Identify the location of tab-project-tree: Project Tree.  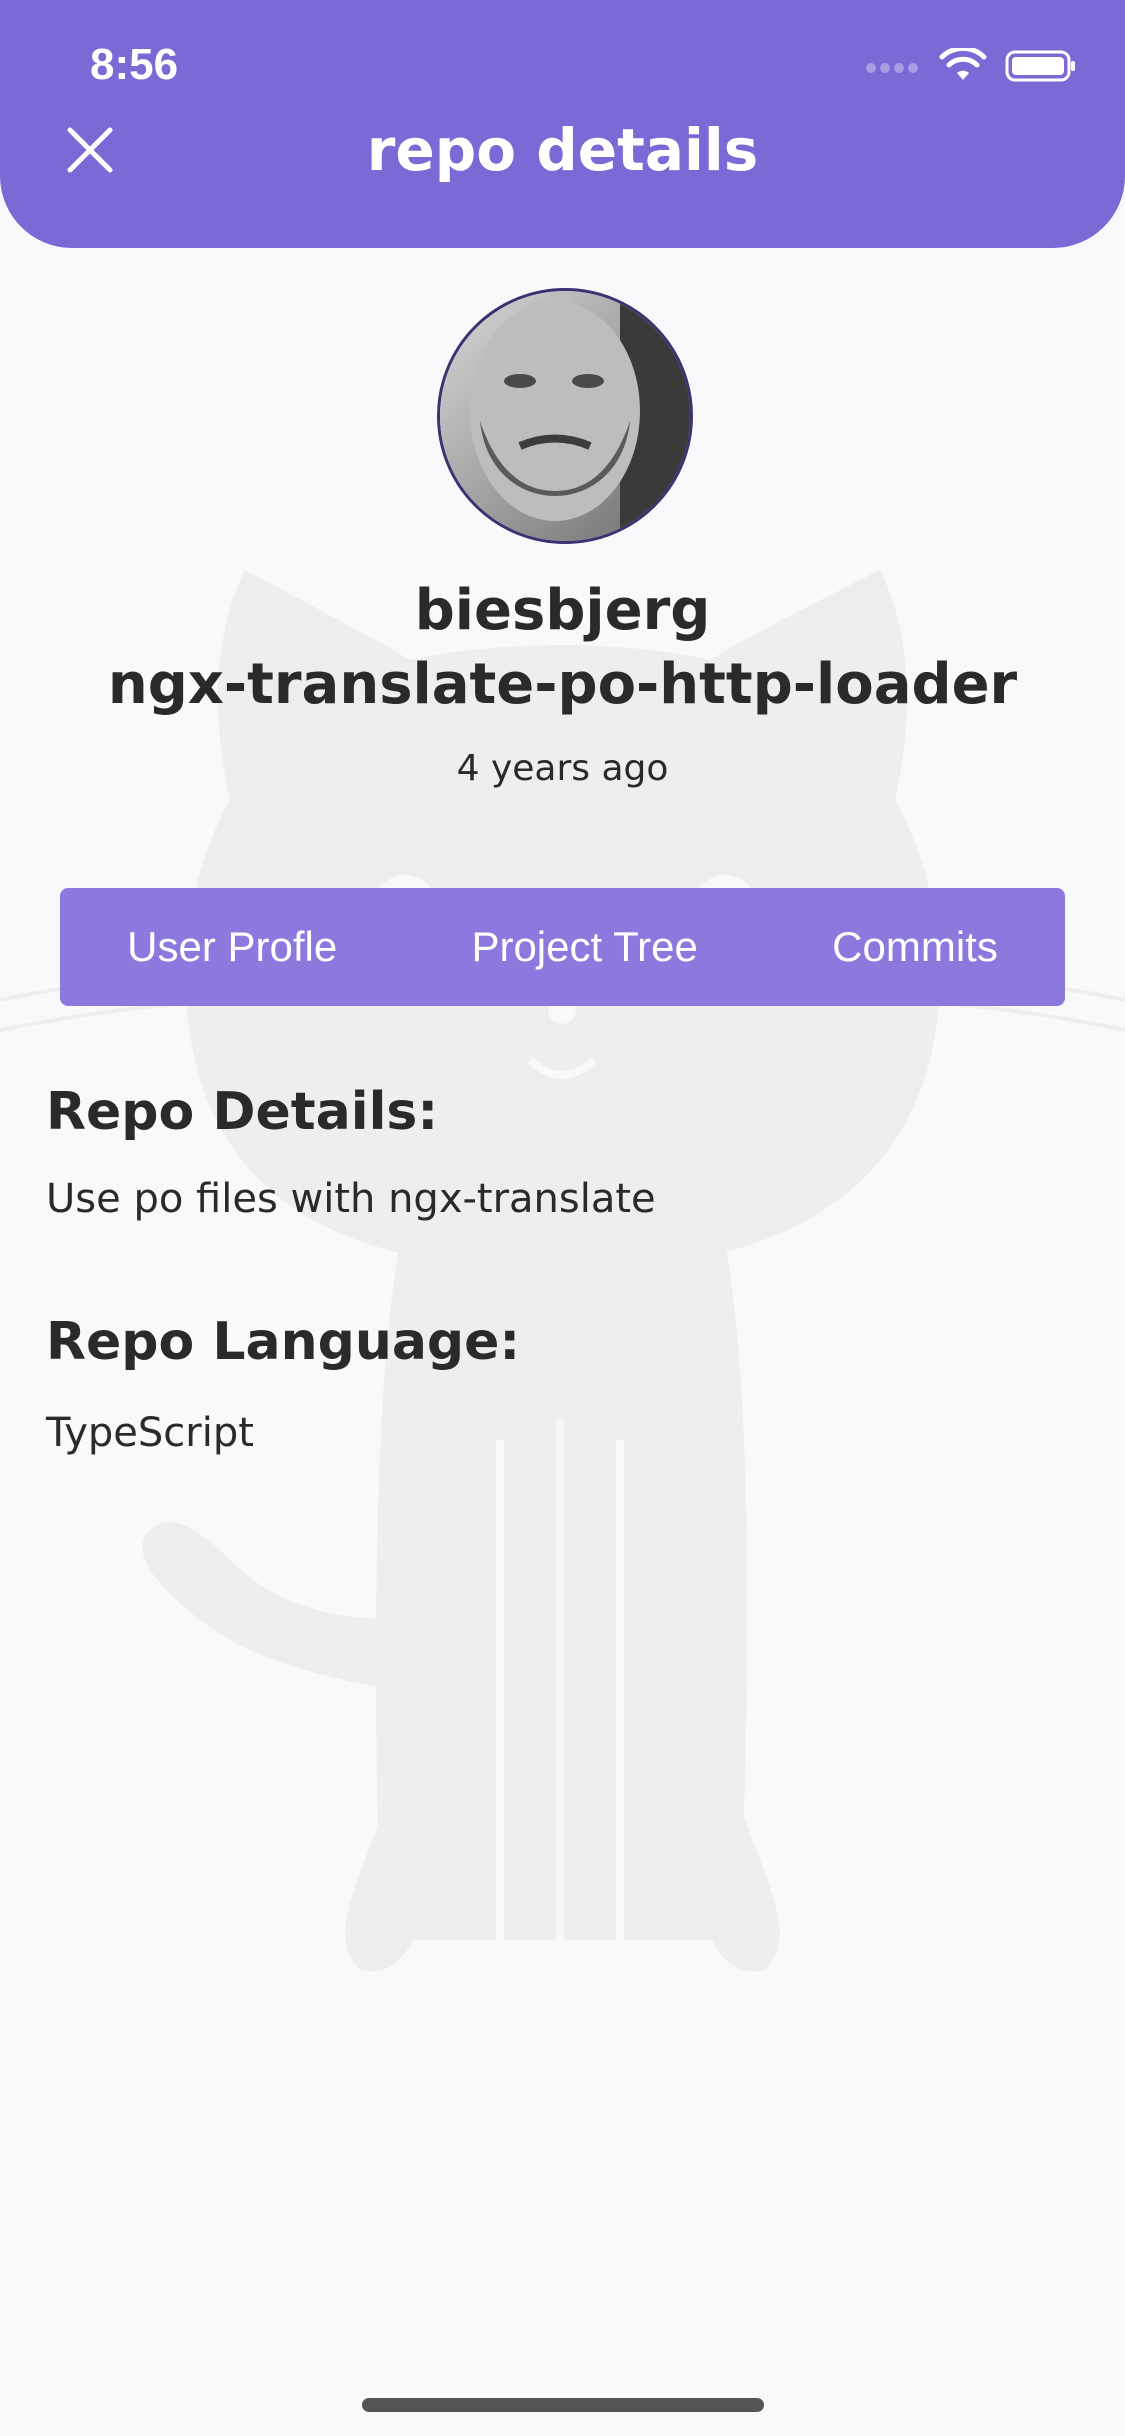
(584, 947).